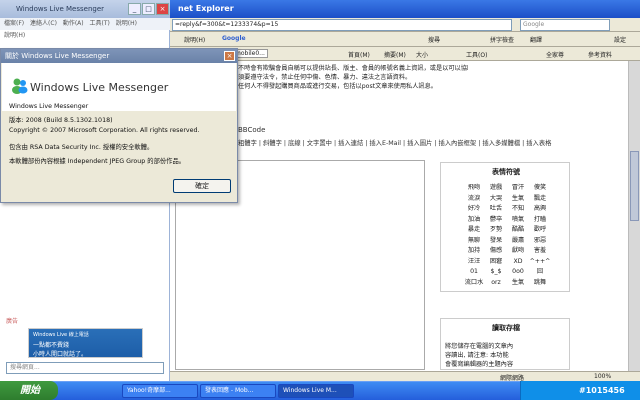 The height and width of the screenshot is (400, 640). Describe the element at coordinates (479, 346) in the screenshot. I see `read-save-line-1: 將您儲存在電腦的文章內` at that location.